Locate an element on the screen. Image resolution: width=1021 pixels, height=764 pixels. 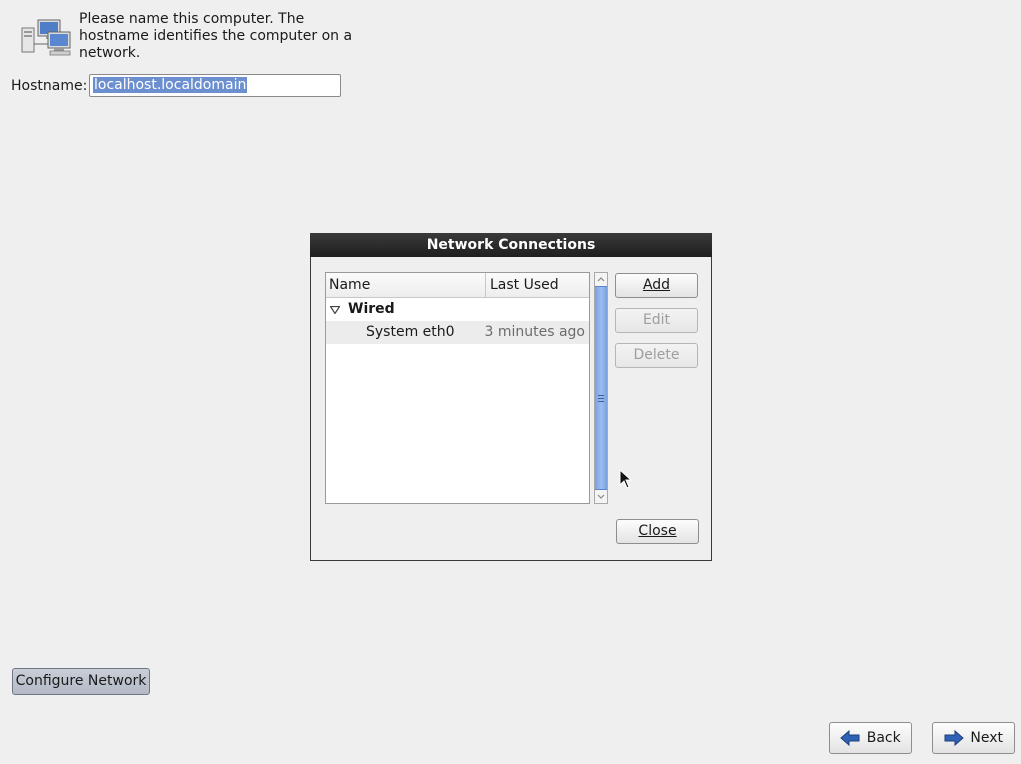
connection-last-used: 3 minutes ago is located at coordinates (534, 332).